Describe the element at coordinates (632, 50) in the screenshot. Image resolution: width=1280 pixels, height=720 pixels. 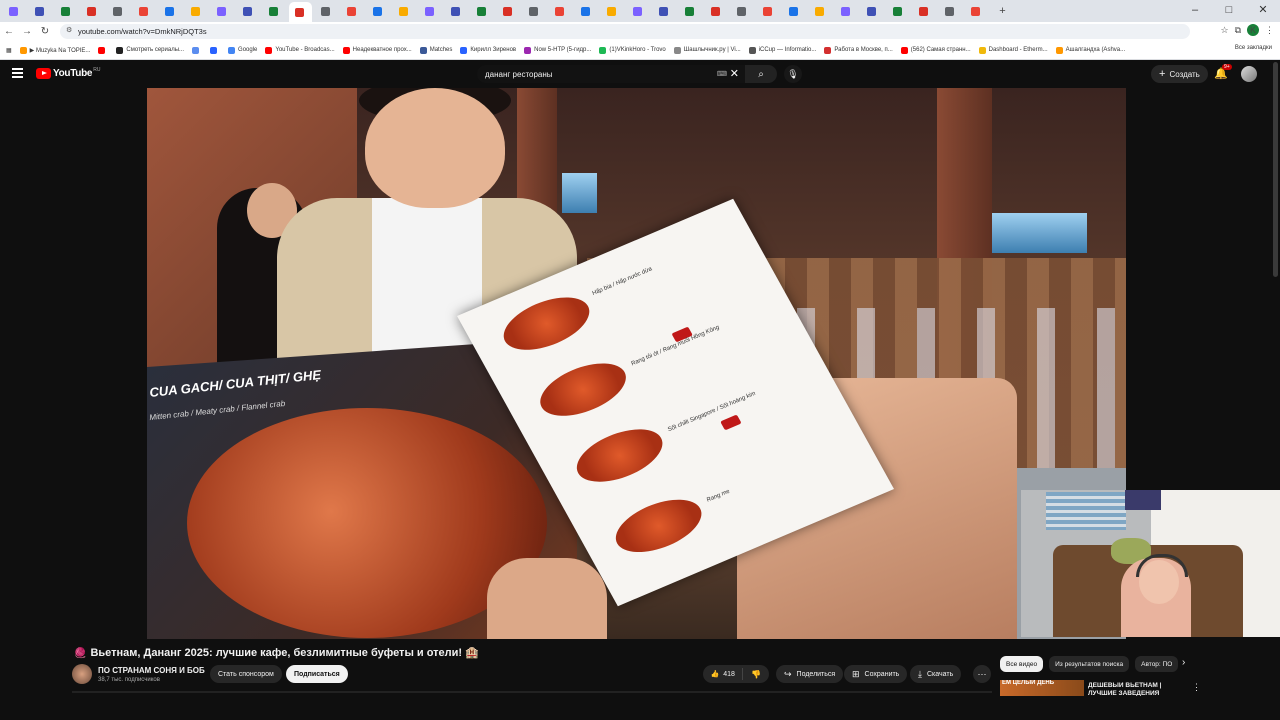
I see `bookmark-item: (1)VKinkHoro - Trovo` at that location.